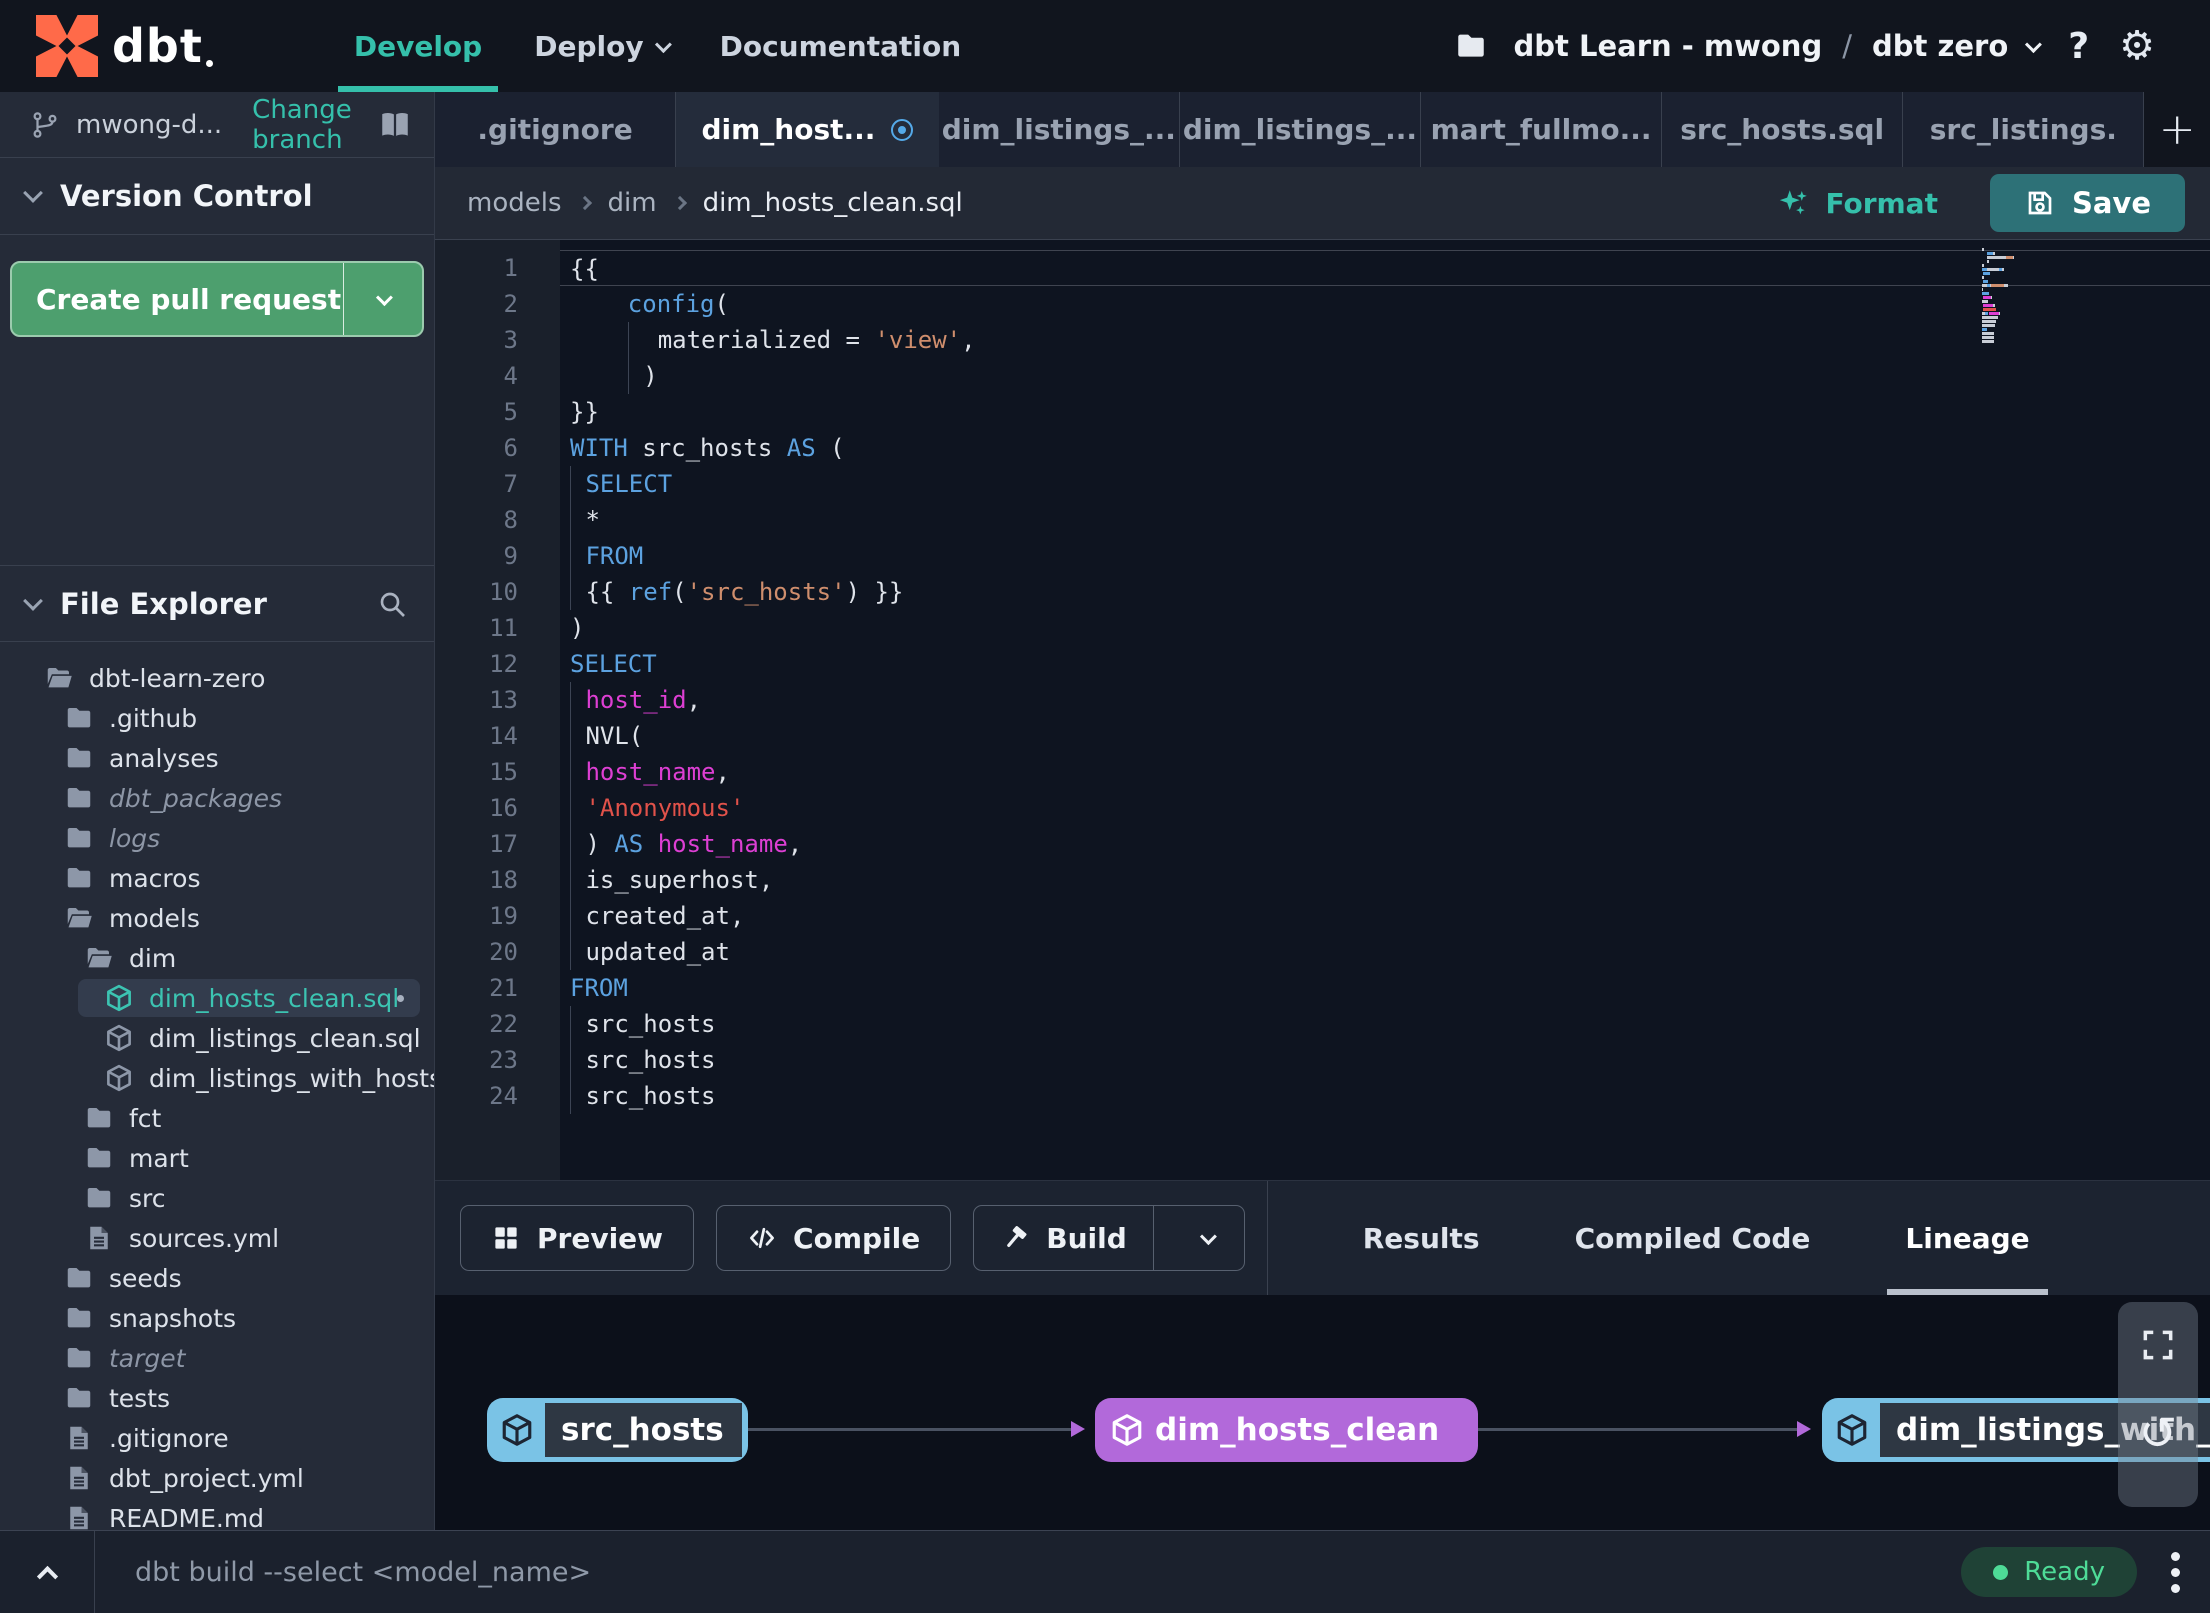 The height and width of the screenshot is (1613, 2210). I want to click on nav-develop: Develop, so click(418, 46).